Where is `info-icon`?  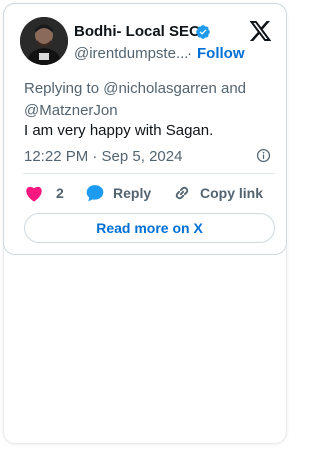
info-icon is located at coordinates (263, 155).